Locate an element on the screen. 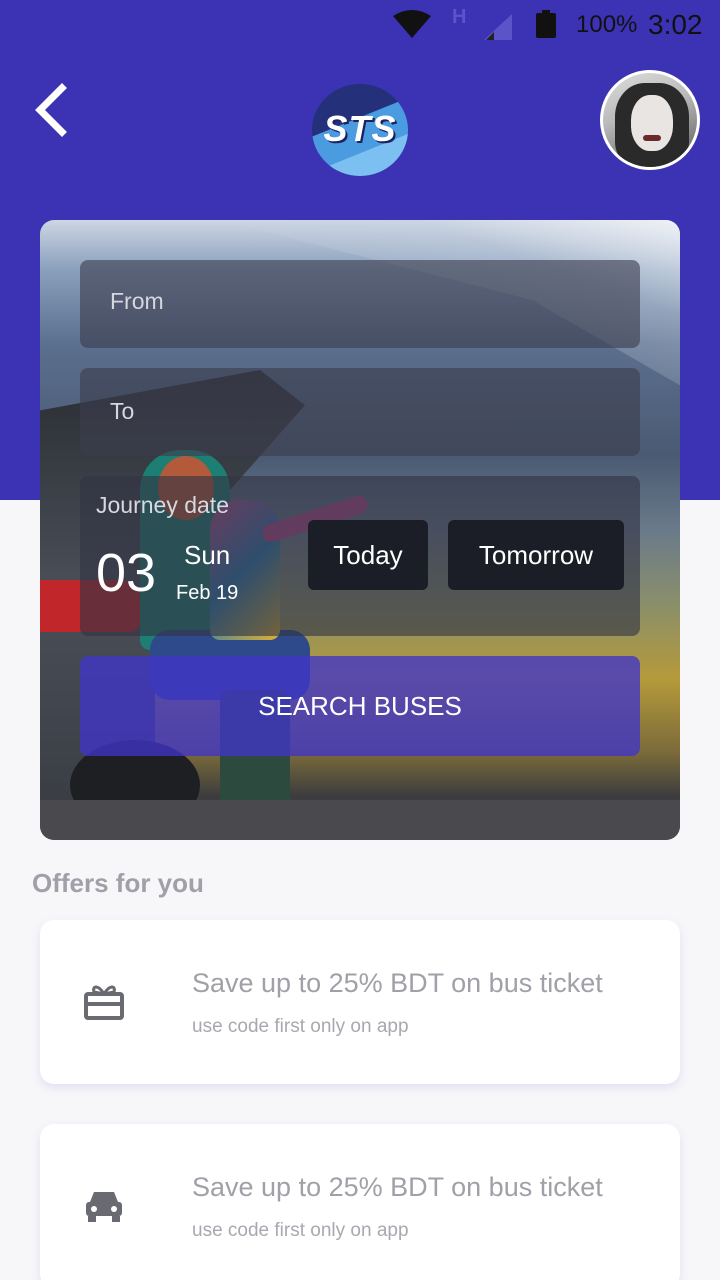 This screenshot has width=720, height=1280. journey-date-label: Journey date is located at coordinates (162, 505).